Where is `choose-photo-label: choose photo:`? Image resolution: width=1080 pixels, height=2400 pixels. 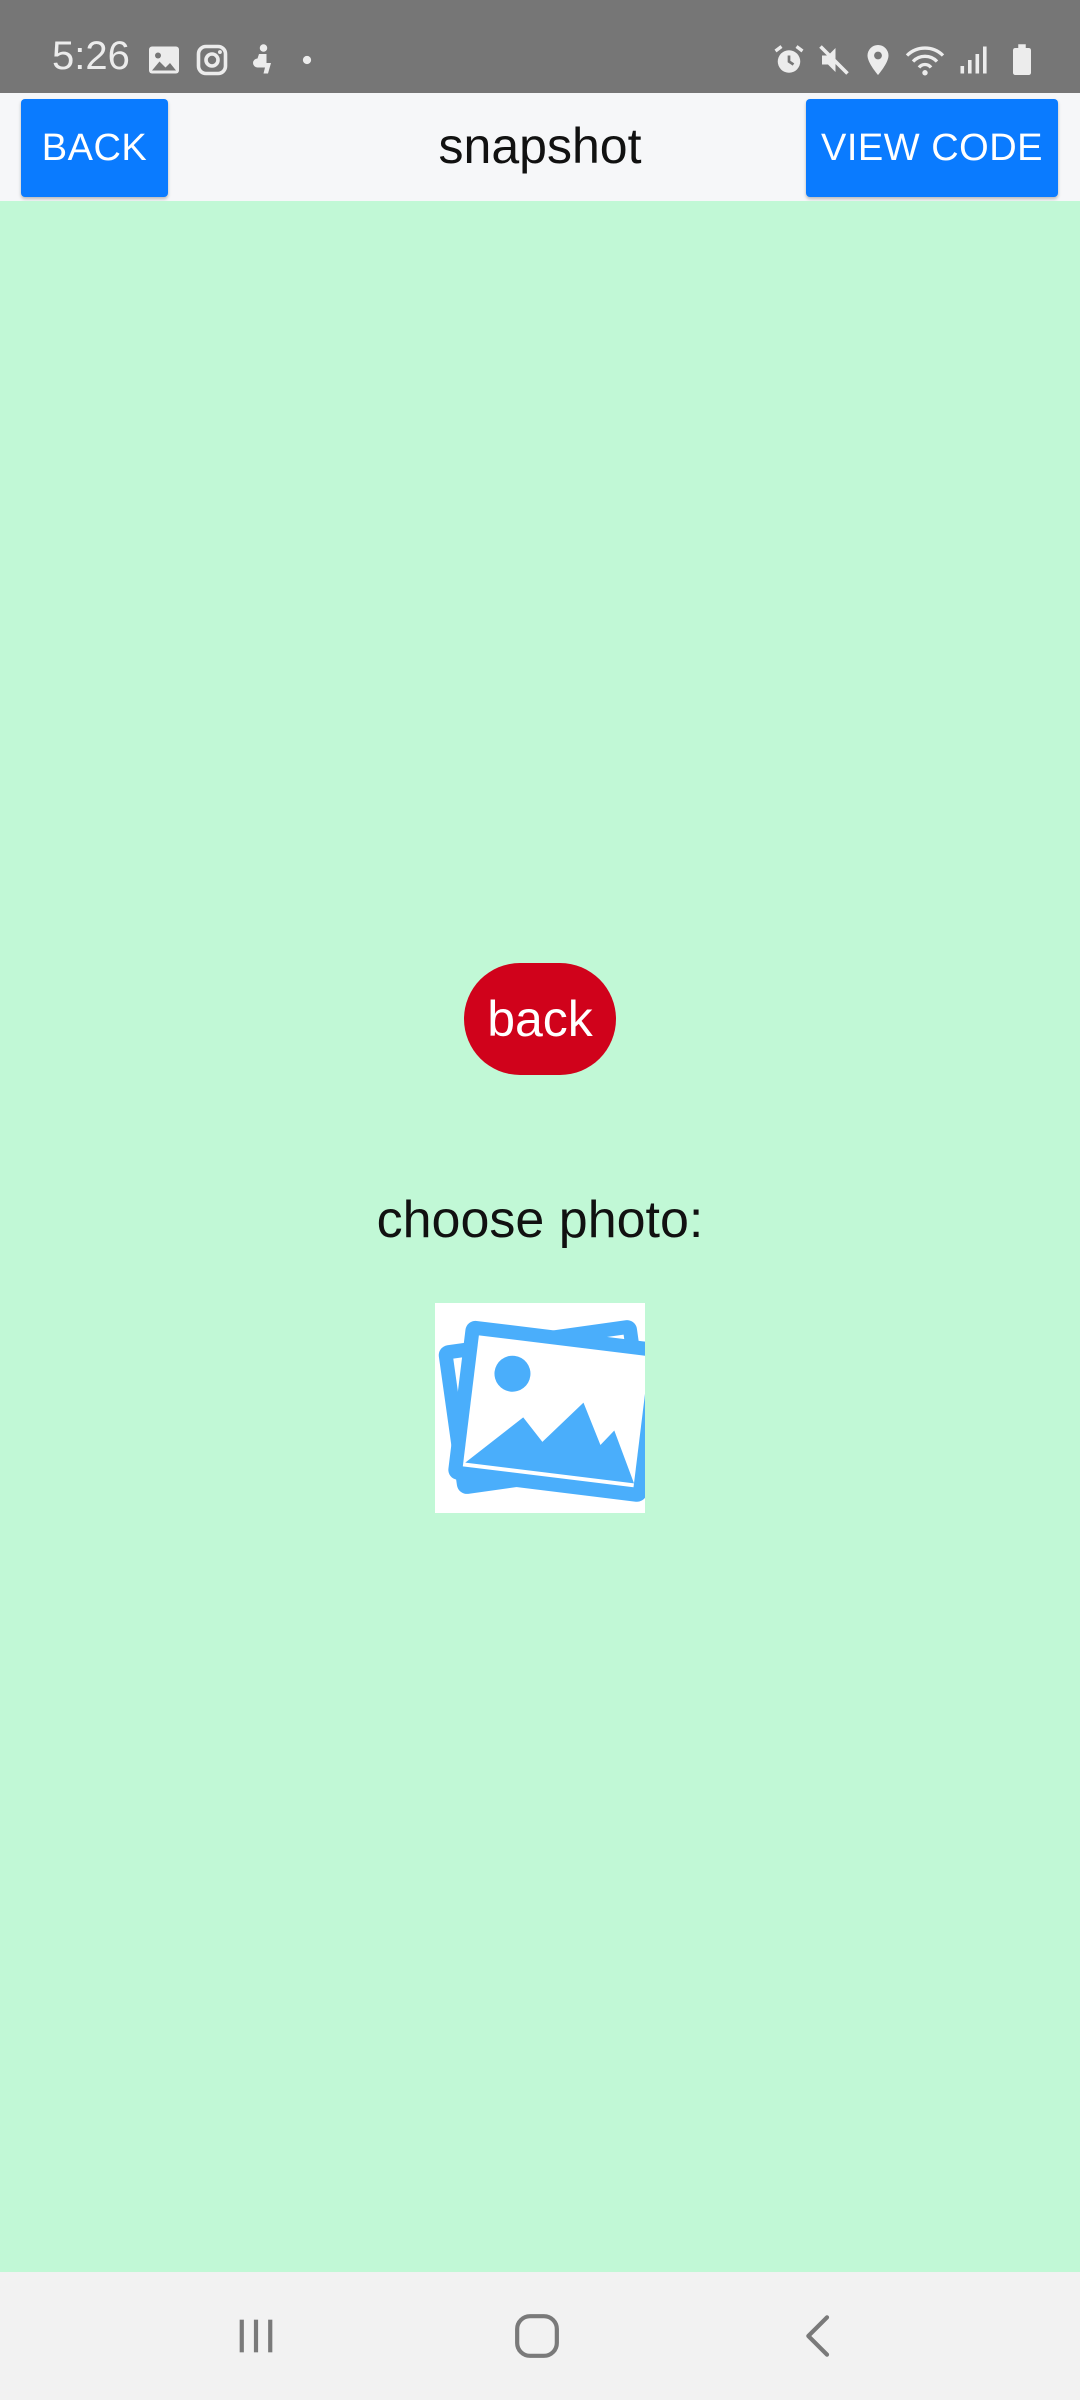
choose-photo-label: choose photo: is located at coordinates (540, 1220).